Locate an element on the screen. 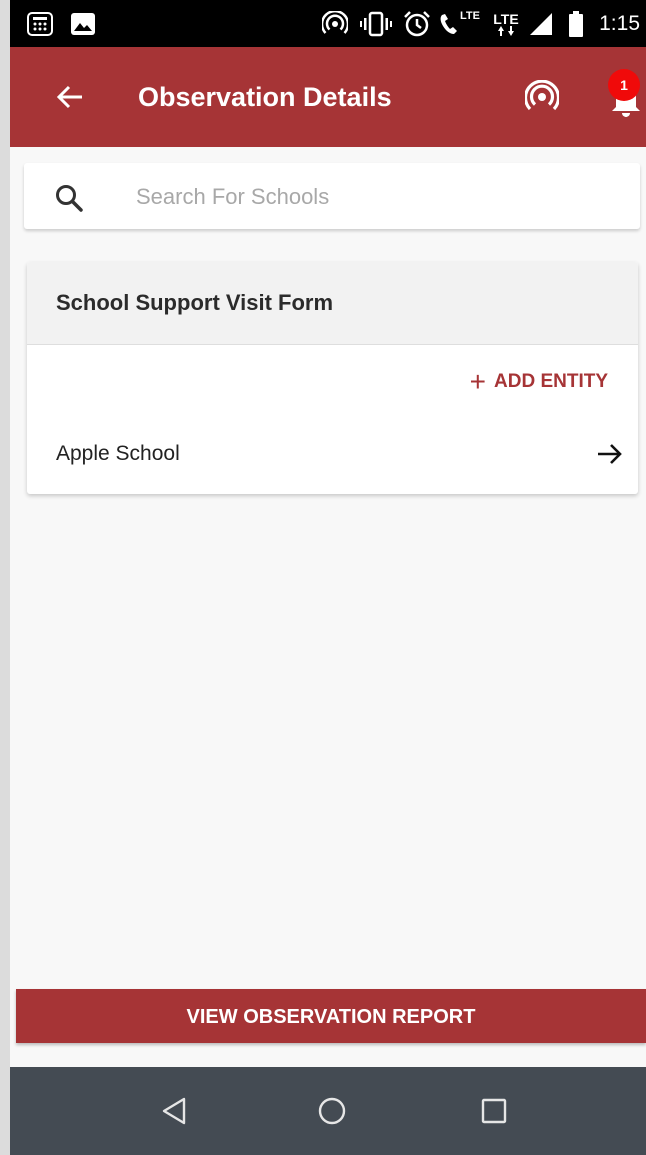 The height and width of the screenshot is (1155, 646). observation-form-title: School Support Visit Form is located at coordinates (195, 302).